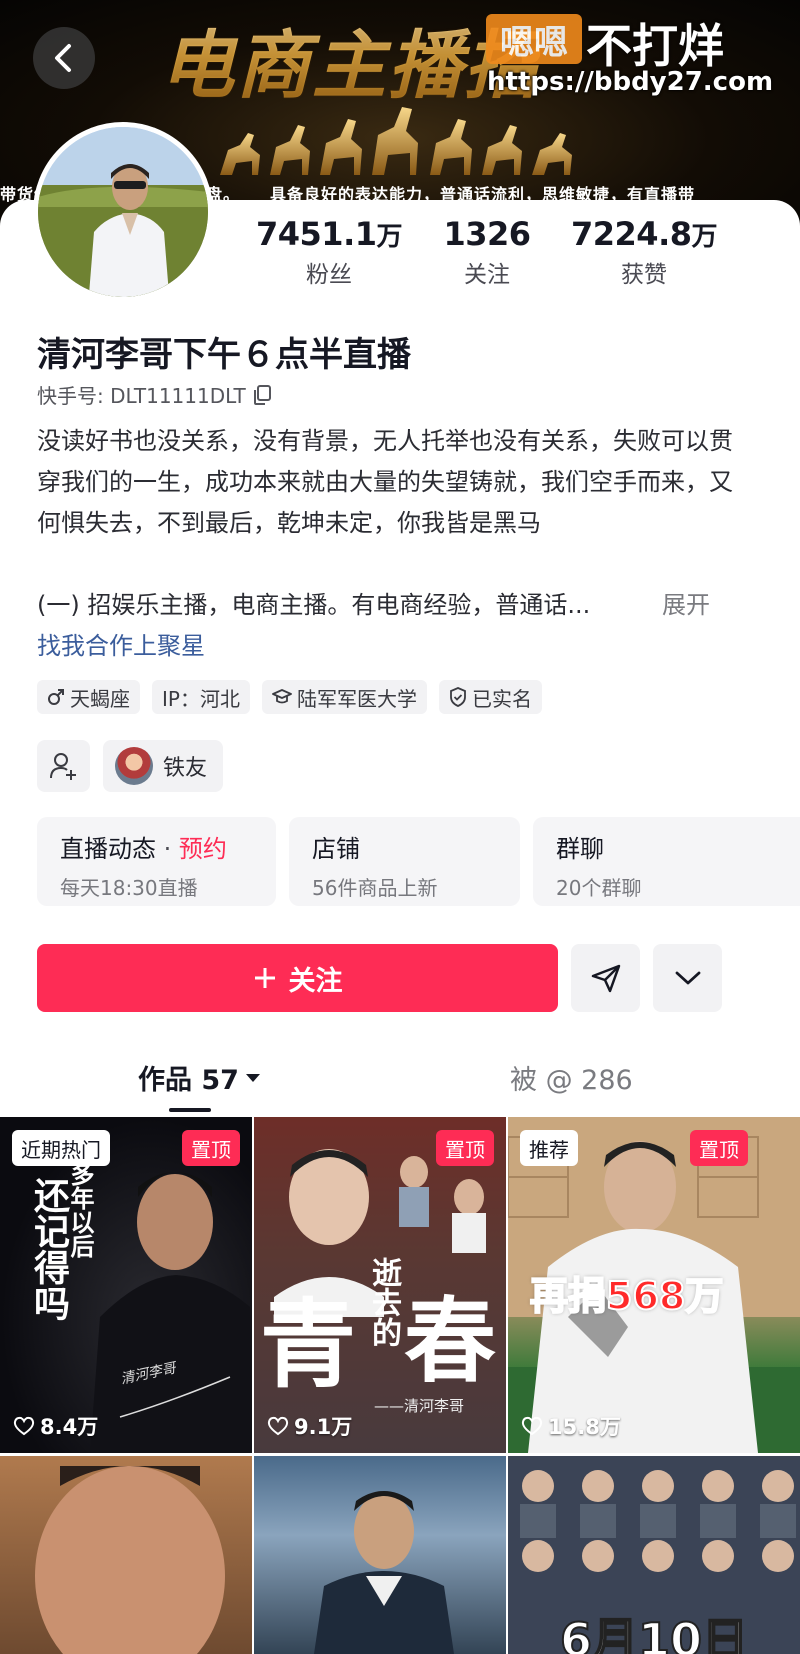  I want to click on feature-cards: 直播动态 · 预约 每天18:30直播 店铺 56件商品上新 群聊 20个群聊, so click(418, 861).